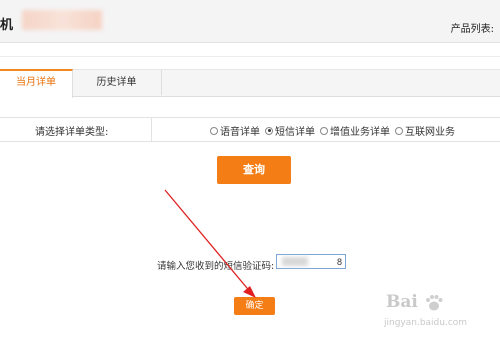 This screenshot has height=344, width=500. I want to click on redacted-code-digits, so click(295, 261).